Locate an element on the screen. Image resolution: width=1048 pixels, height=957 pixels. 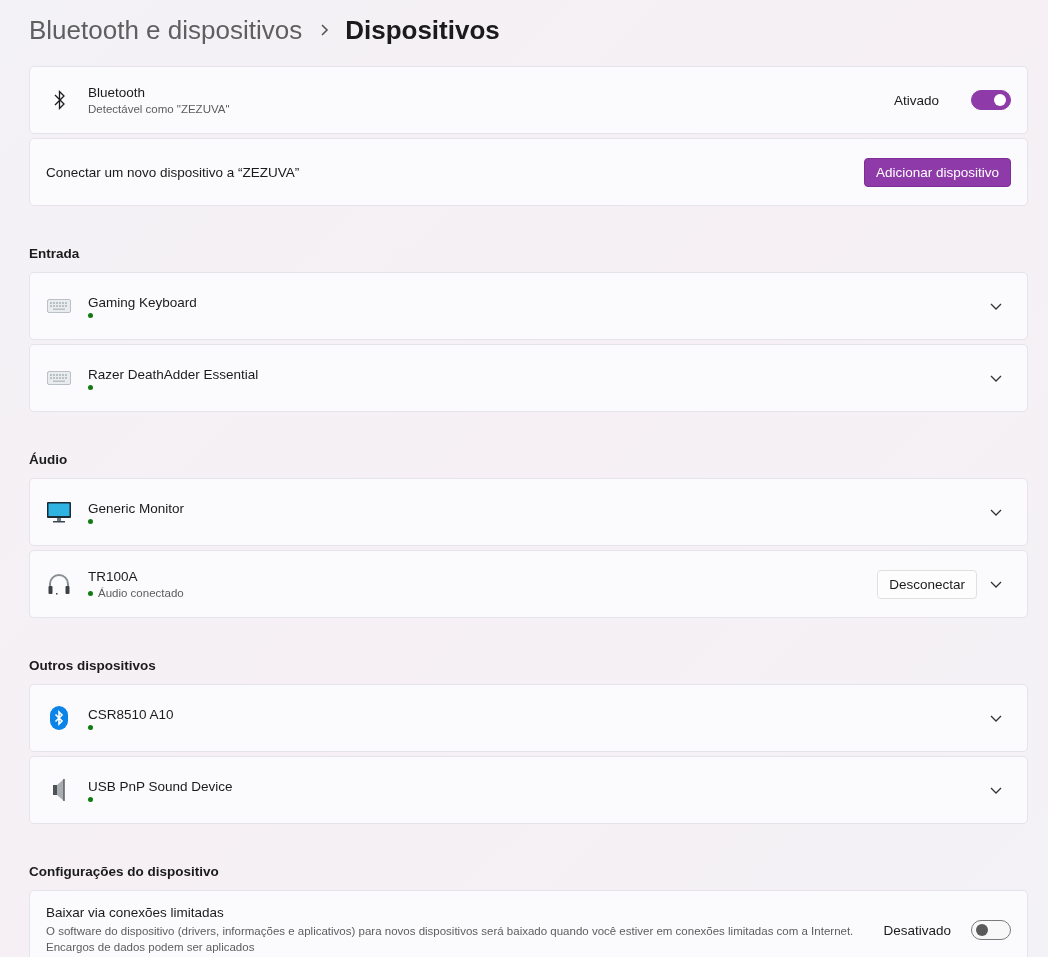
device-name: Gaming Keyboard is located at coordinates (143, 302).